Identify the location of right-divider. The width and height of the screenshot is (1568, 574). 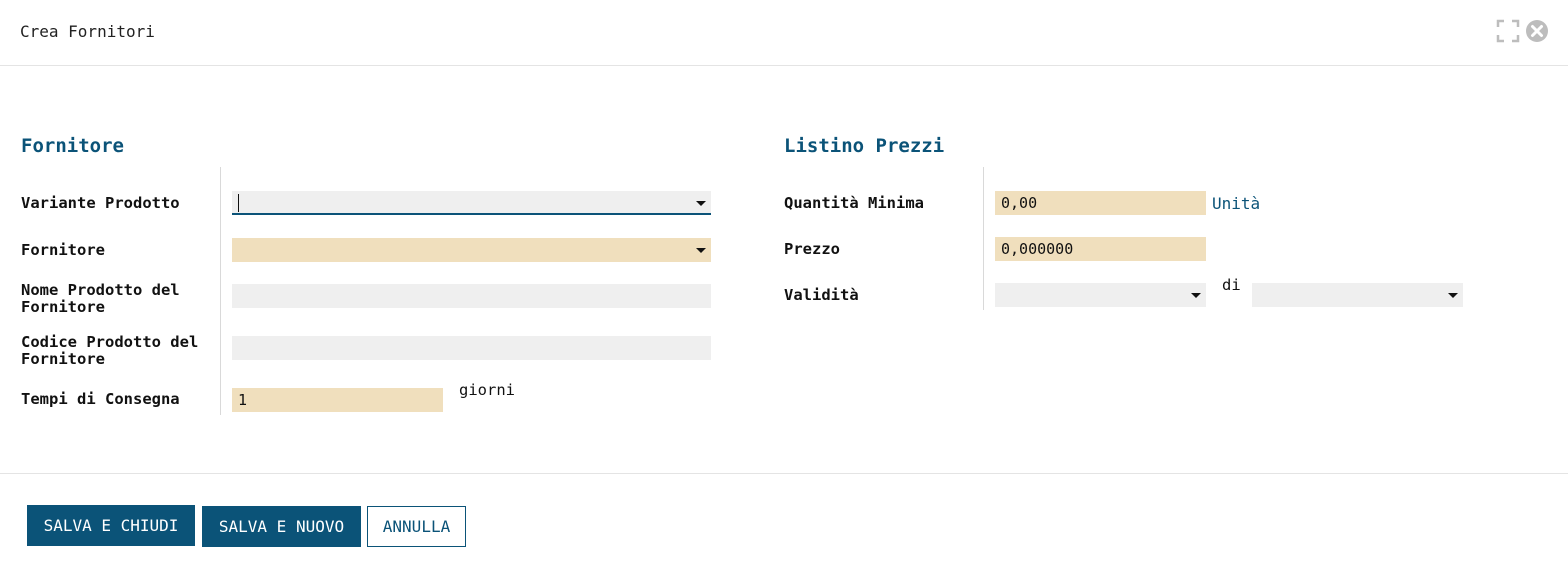
(983, 238).